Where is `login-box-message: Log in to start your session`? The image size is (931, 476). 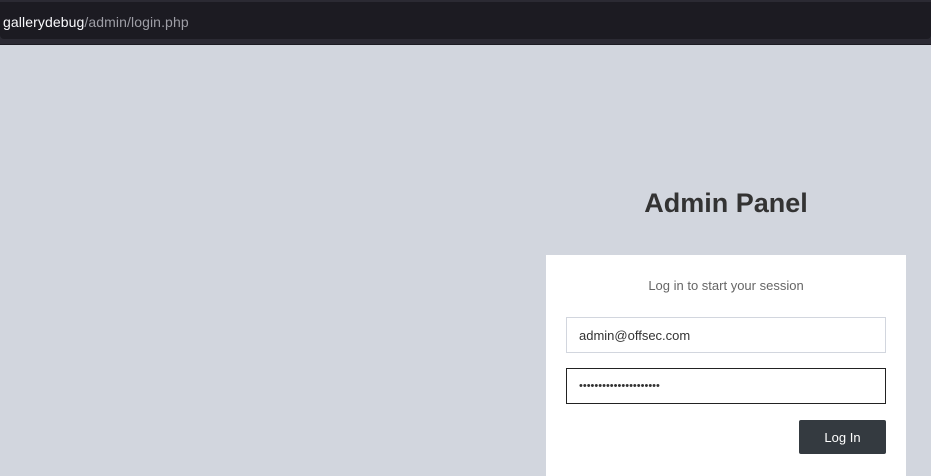 login-box-message: Log in to start your session is located at coordinates (726, 285).